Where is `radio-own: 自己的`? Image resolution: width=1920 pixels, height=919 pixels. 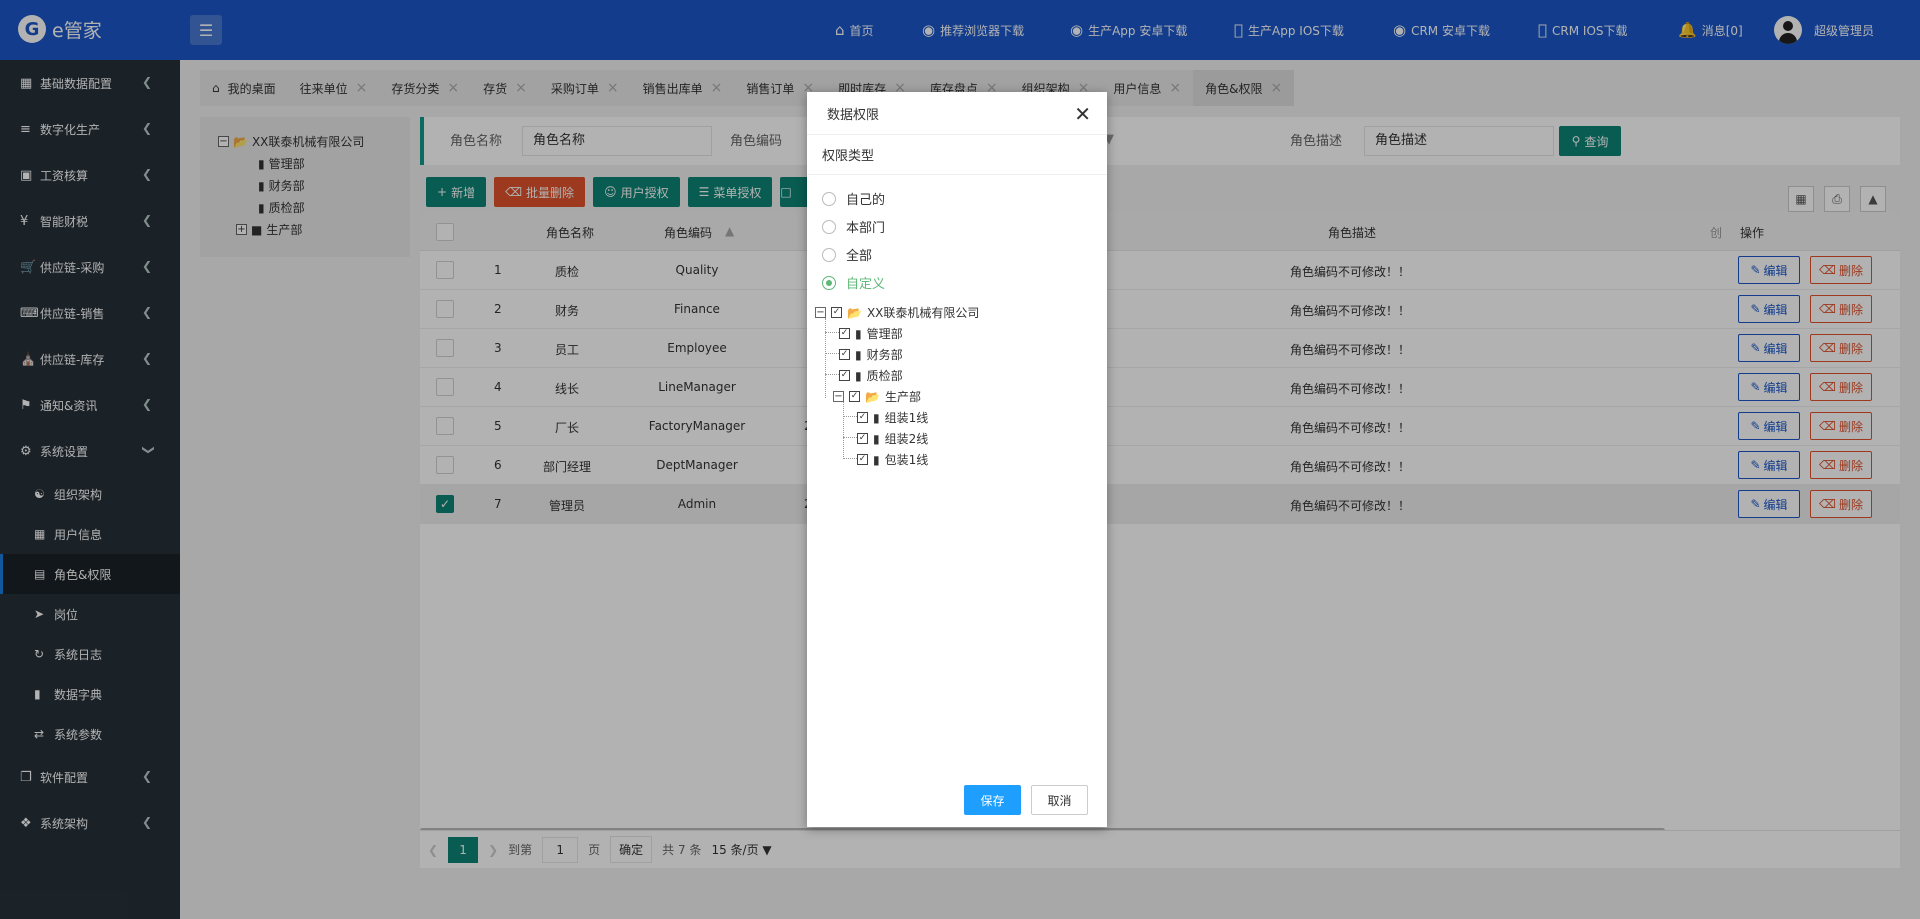 radio-own: 自己的 is located at coordinates (853, 198).